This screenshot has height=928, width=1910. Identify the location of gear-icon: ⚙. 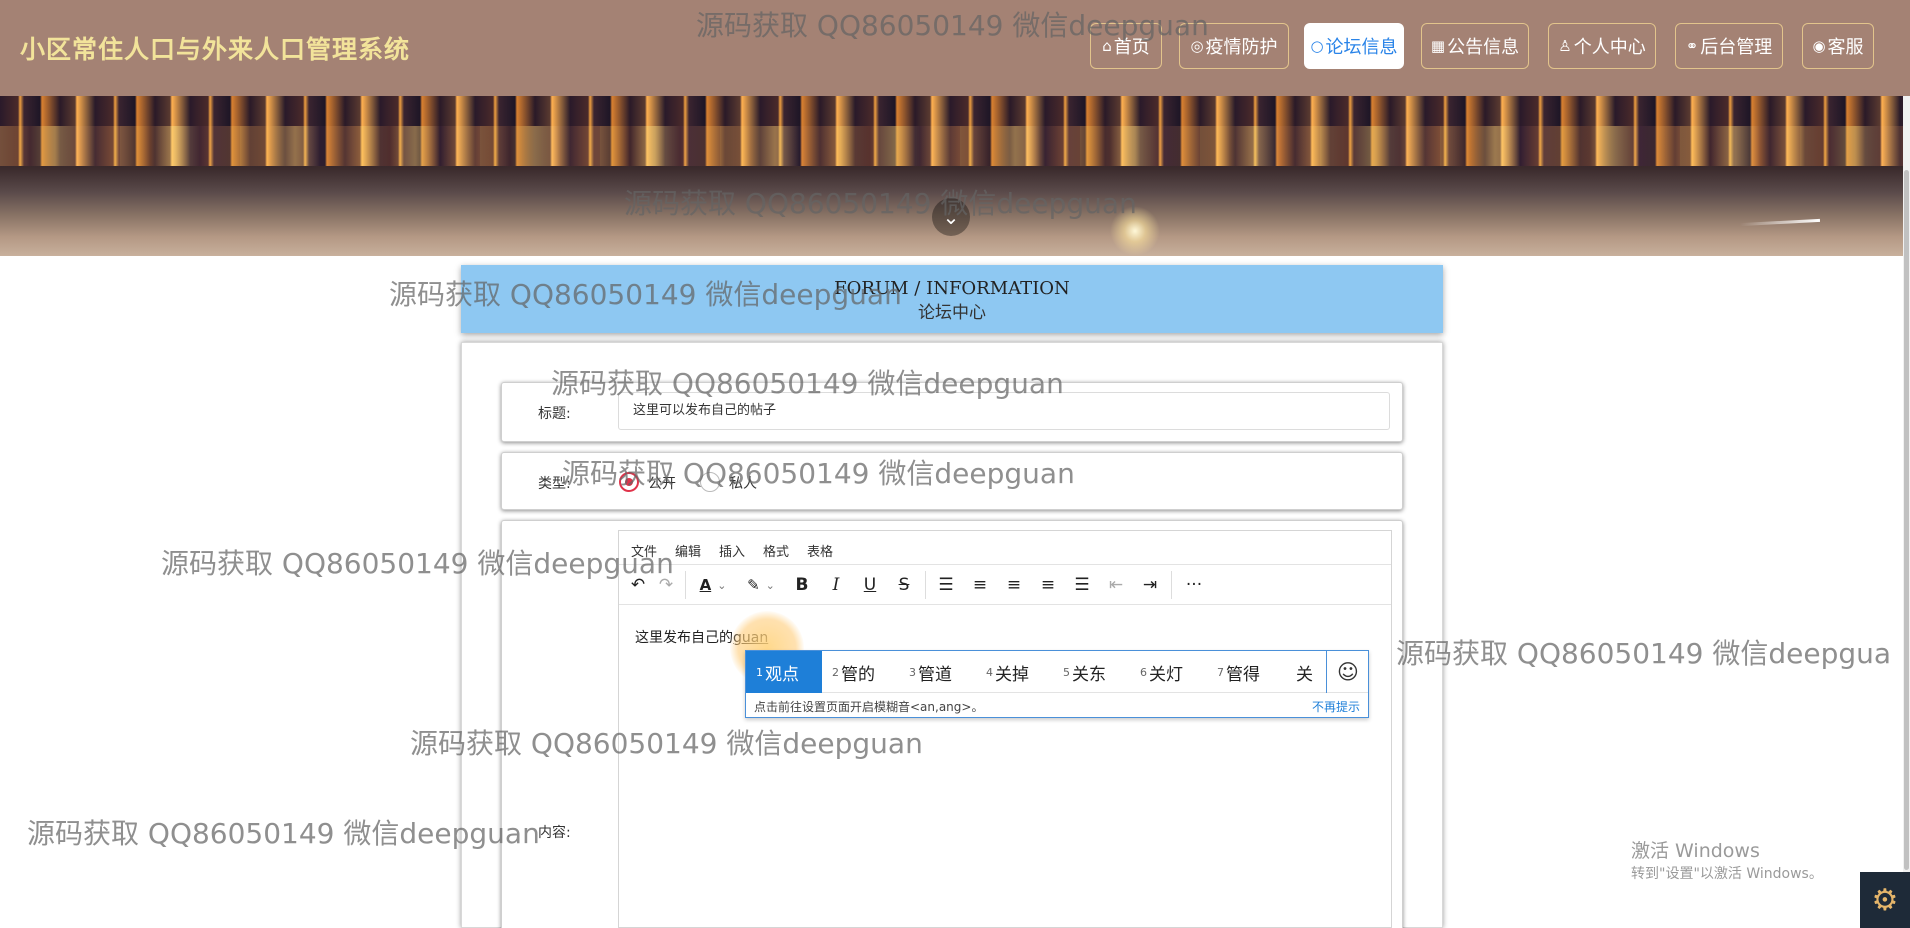
(1885, 900).